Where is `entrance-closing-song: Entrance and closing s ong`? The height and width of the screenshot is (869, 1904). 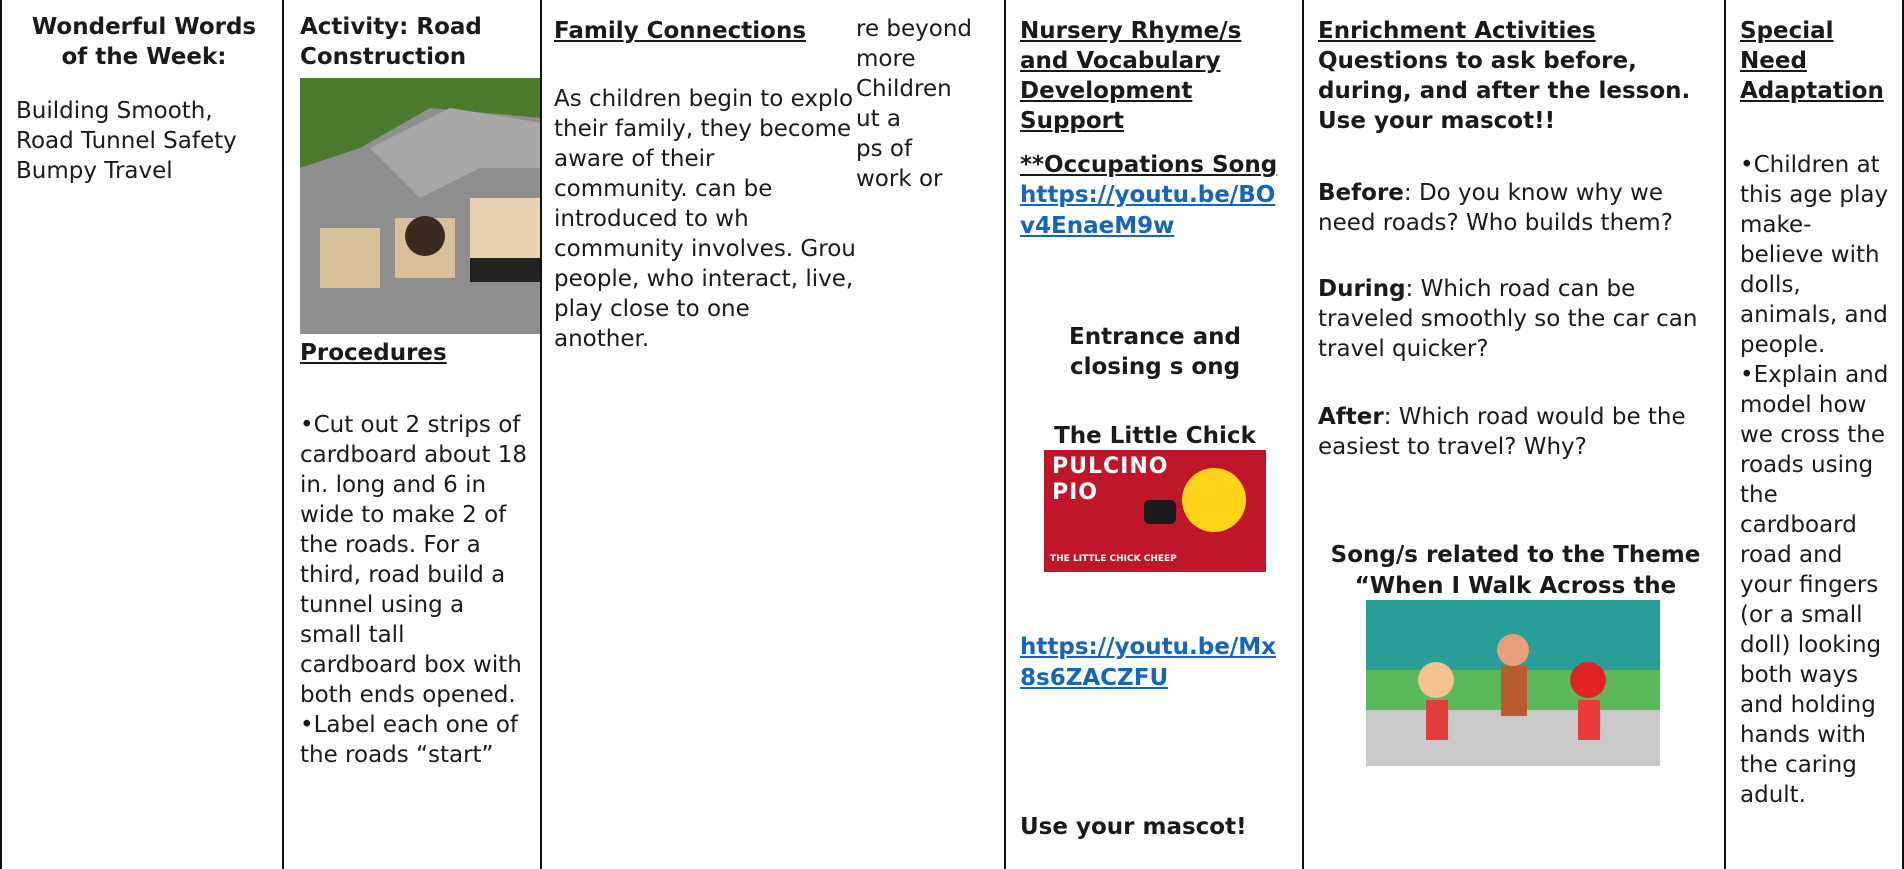 entrance-closing-song: Entrance and closing s ong is located at coordinates (1155, 352).